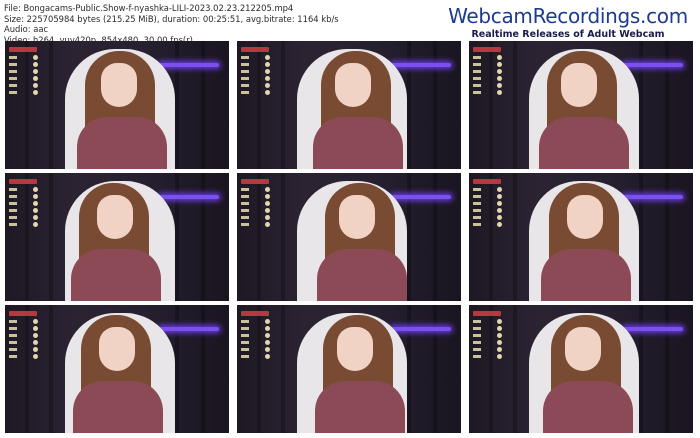  I want to click on brand-name: WebcamRecordings.com, so click(568, 16).